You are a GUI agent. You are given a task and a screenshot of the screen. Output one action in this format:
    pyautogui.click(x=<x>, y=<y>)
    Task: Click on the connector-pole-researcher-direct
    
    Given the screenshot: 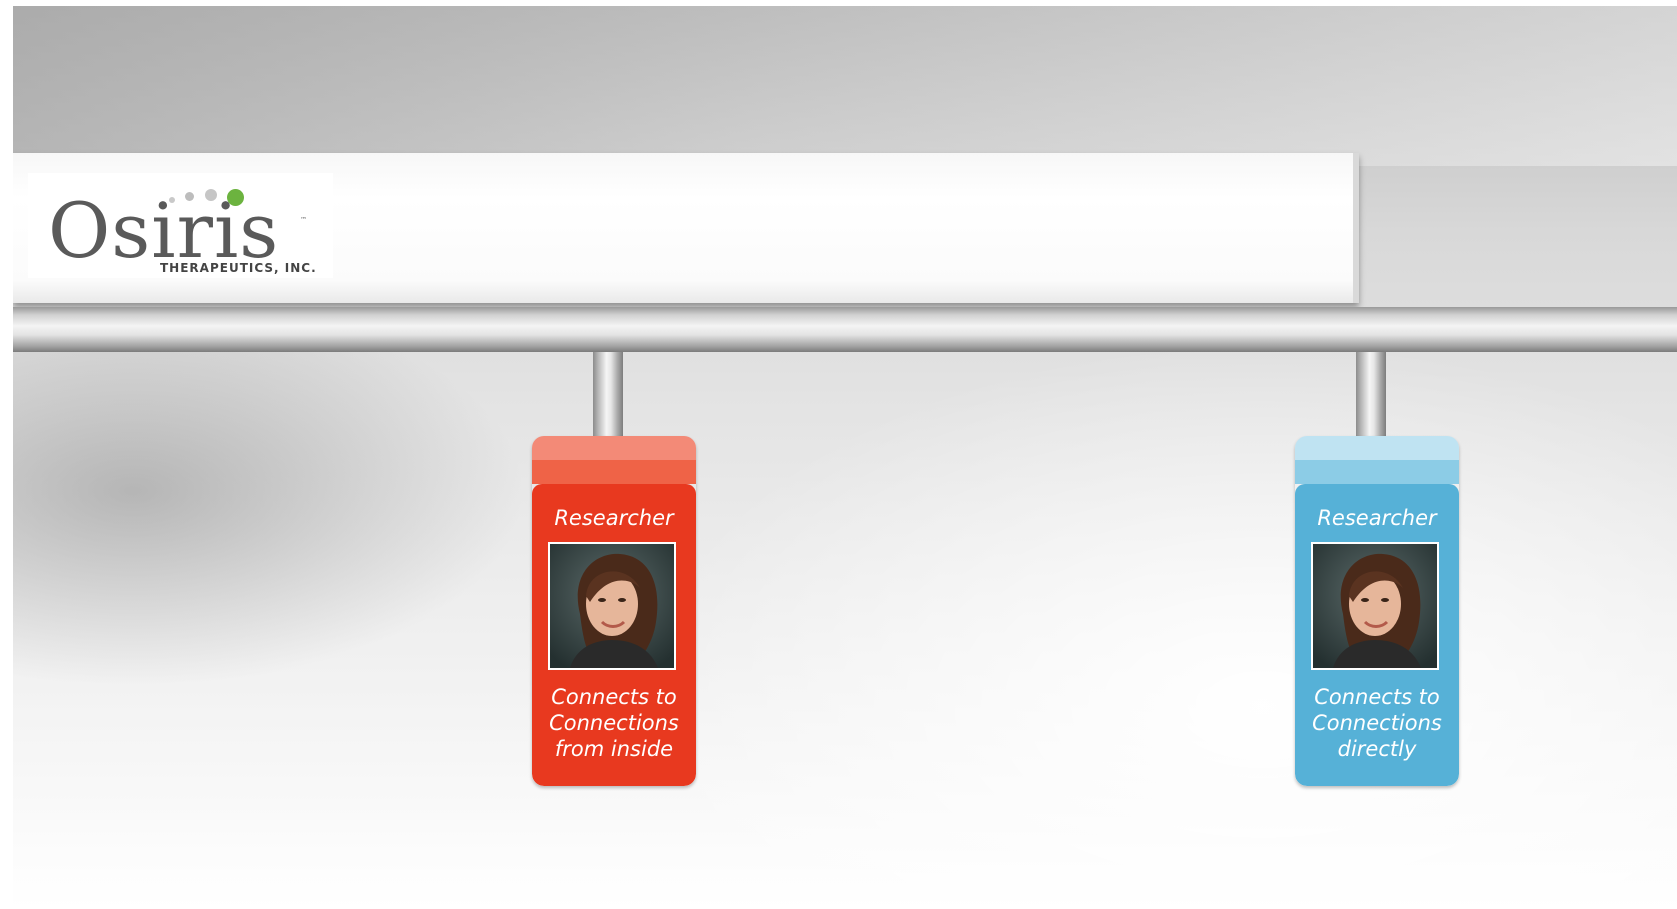 What is the action you would take?
    pyautogui.click(x=1371, y=397)
    